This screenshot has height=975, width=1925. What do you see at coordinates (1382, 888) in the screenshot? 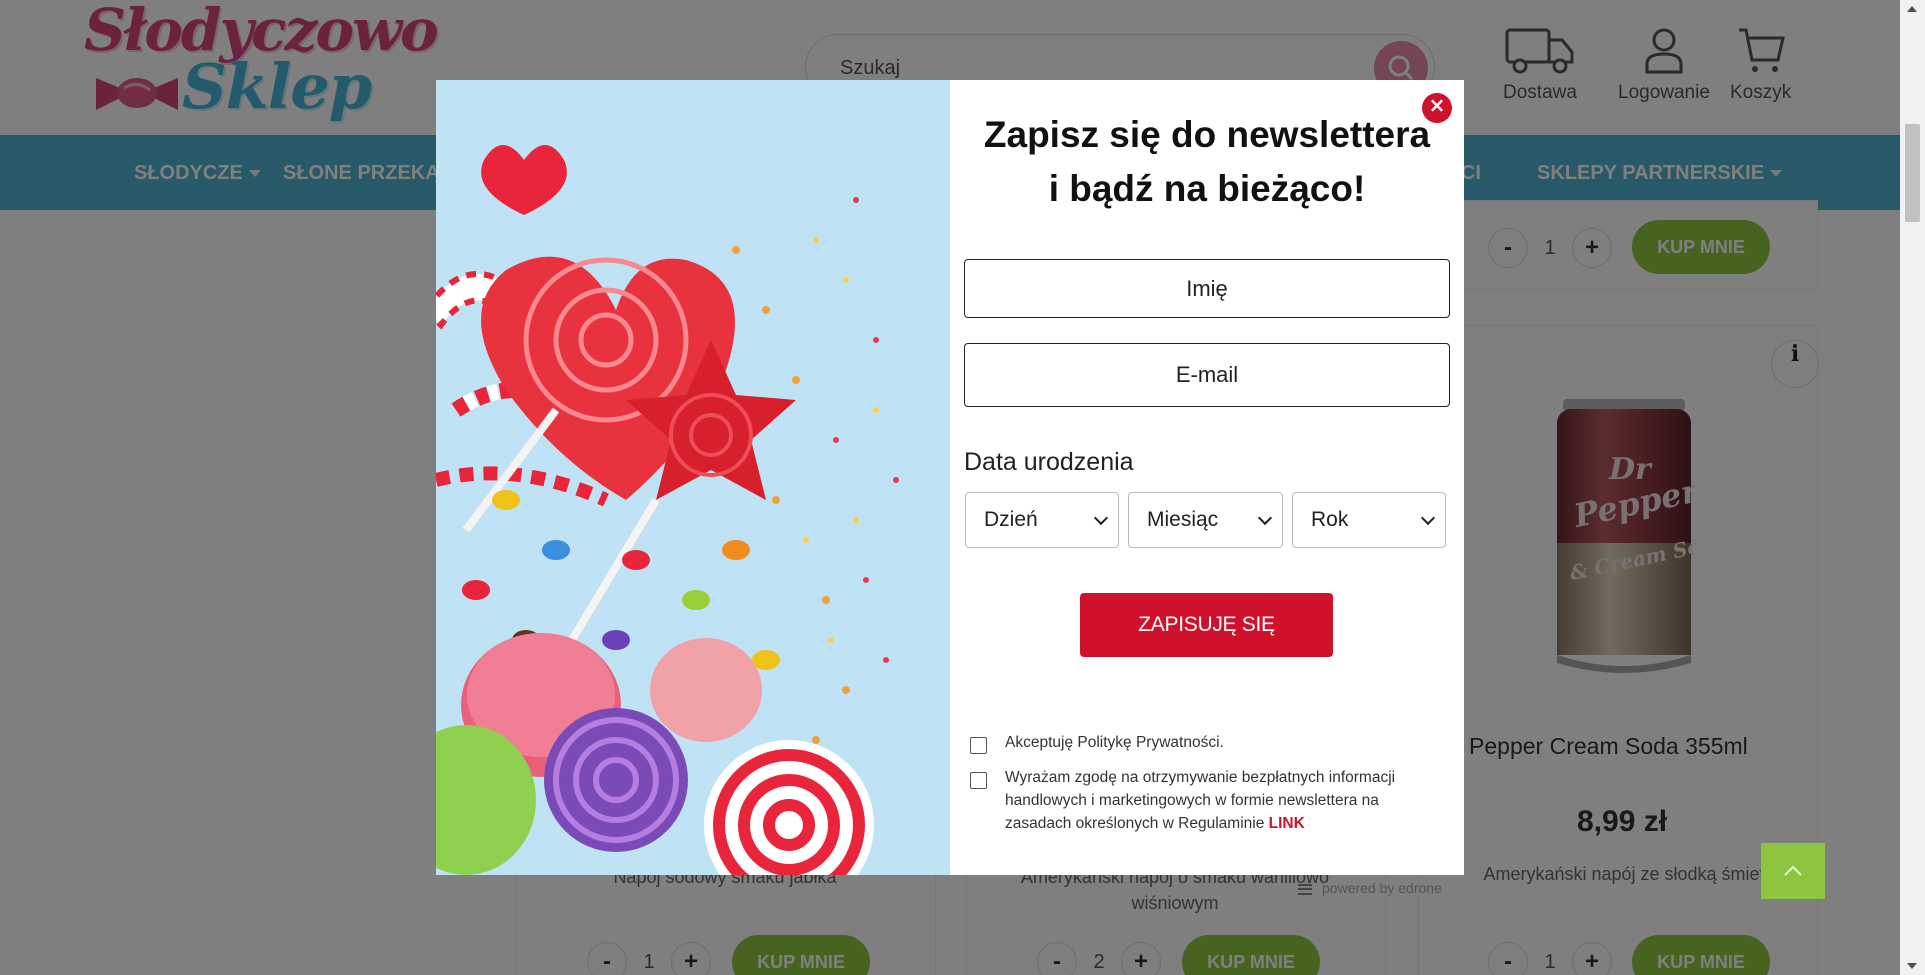
I see `powered-by-label: powered by edrone` at bounding box center [1382, 888].